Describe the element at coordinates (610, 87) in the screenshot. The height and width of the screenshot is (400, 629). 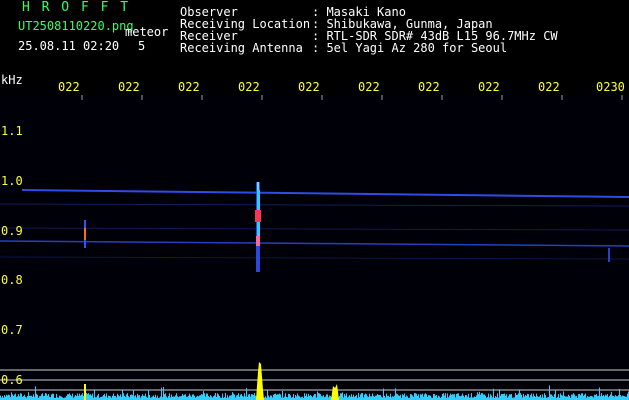
I see `x-tick-label: 0230` at that location.